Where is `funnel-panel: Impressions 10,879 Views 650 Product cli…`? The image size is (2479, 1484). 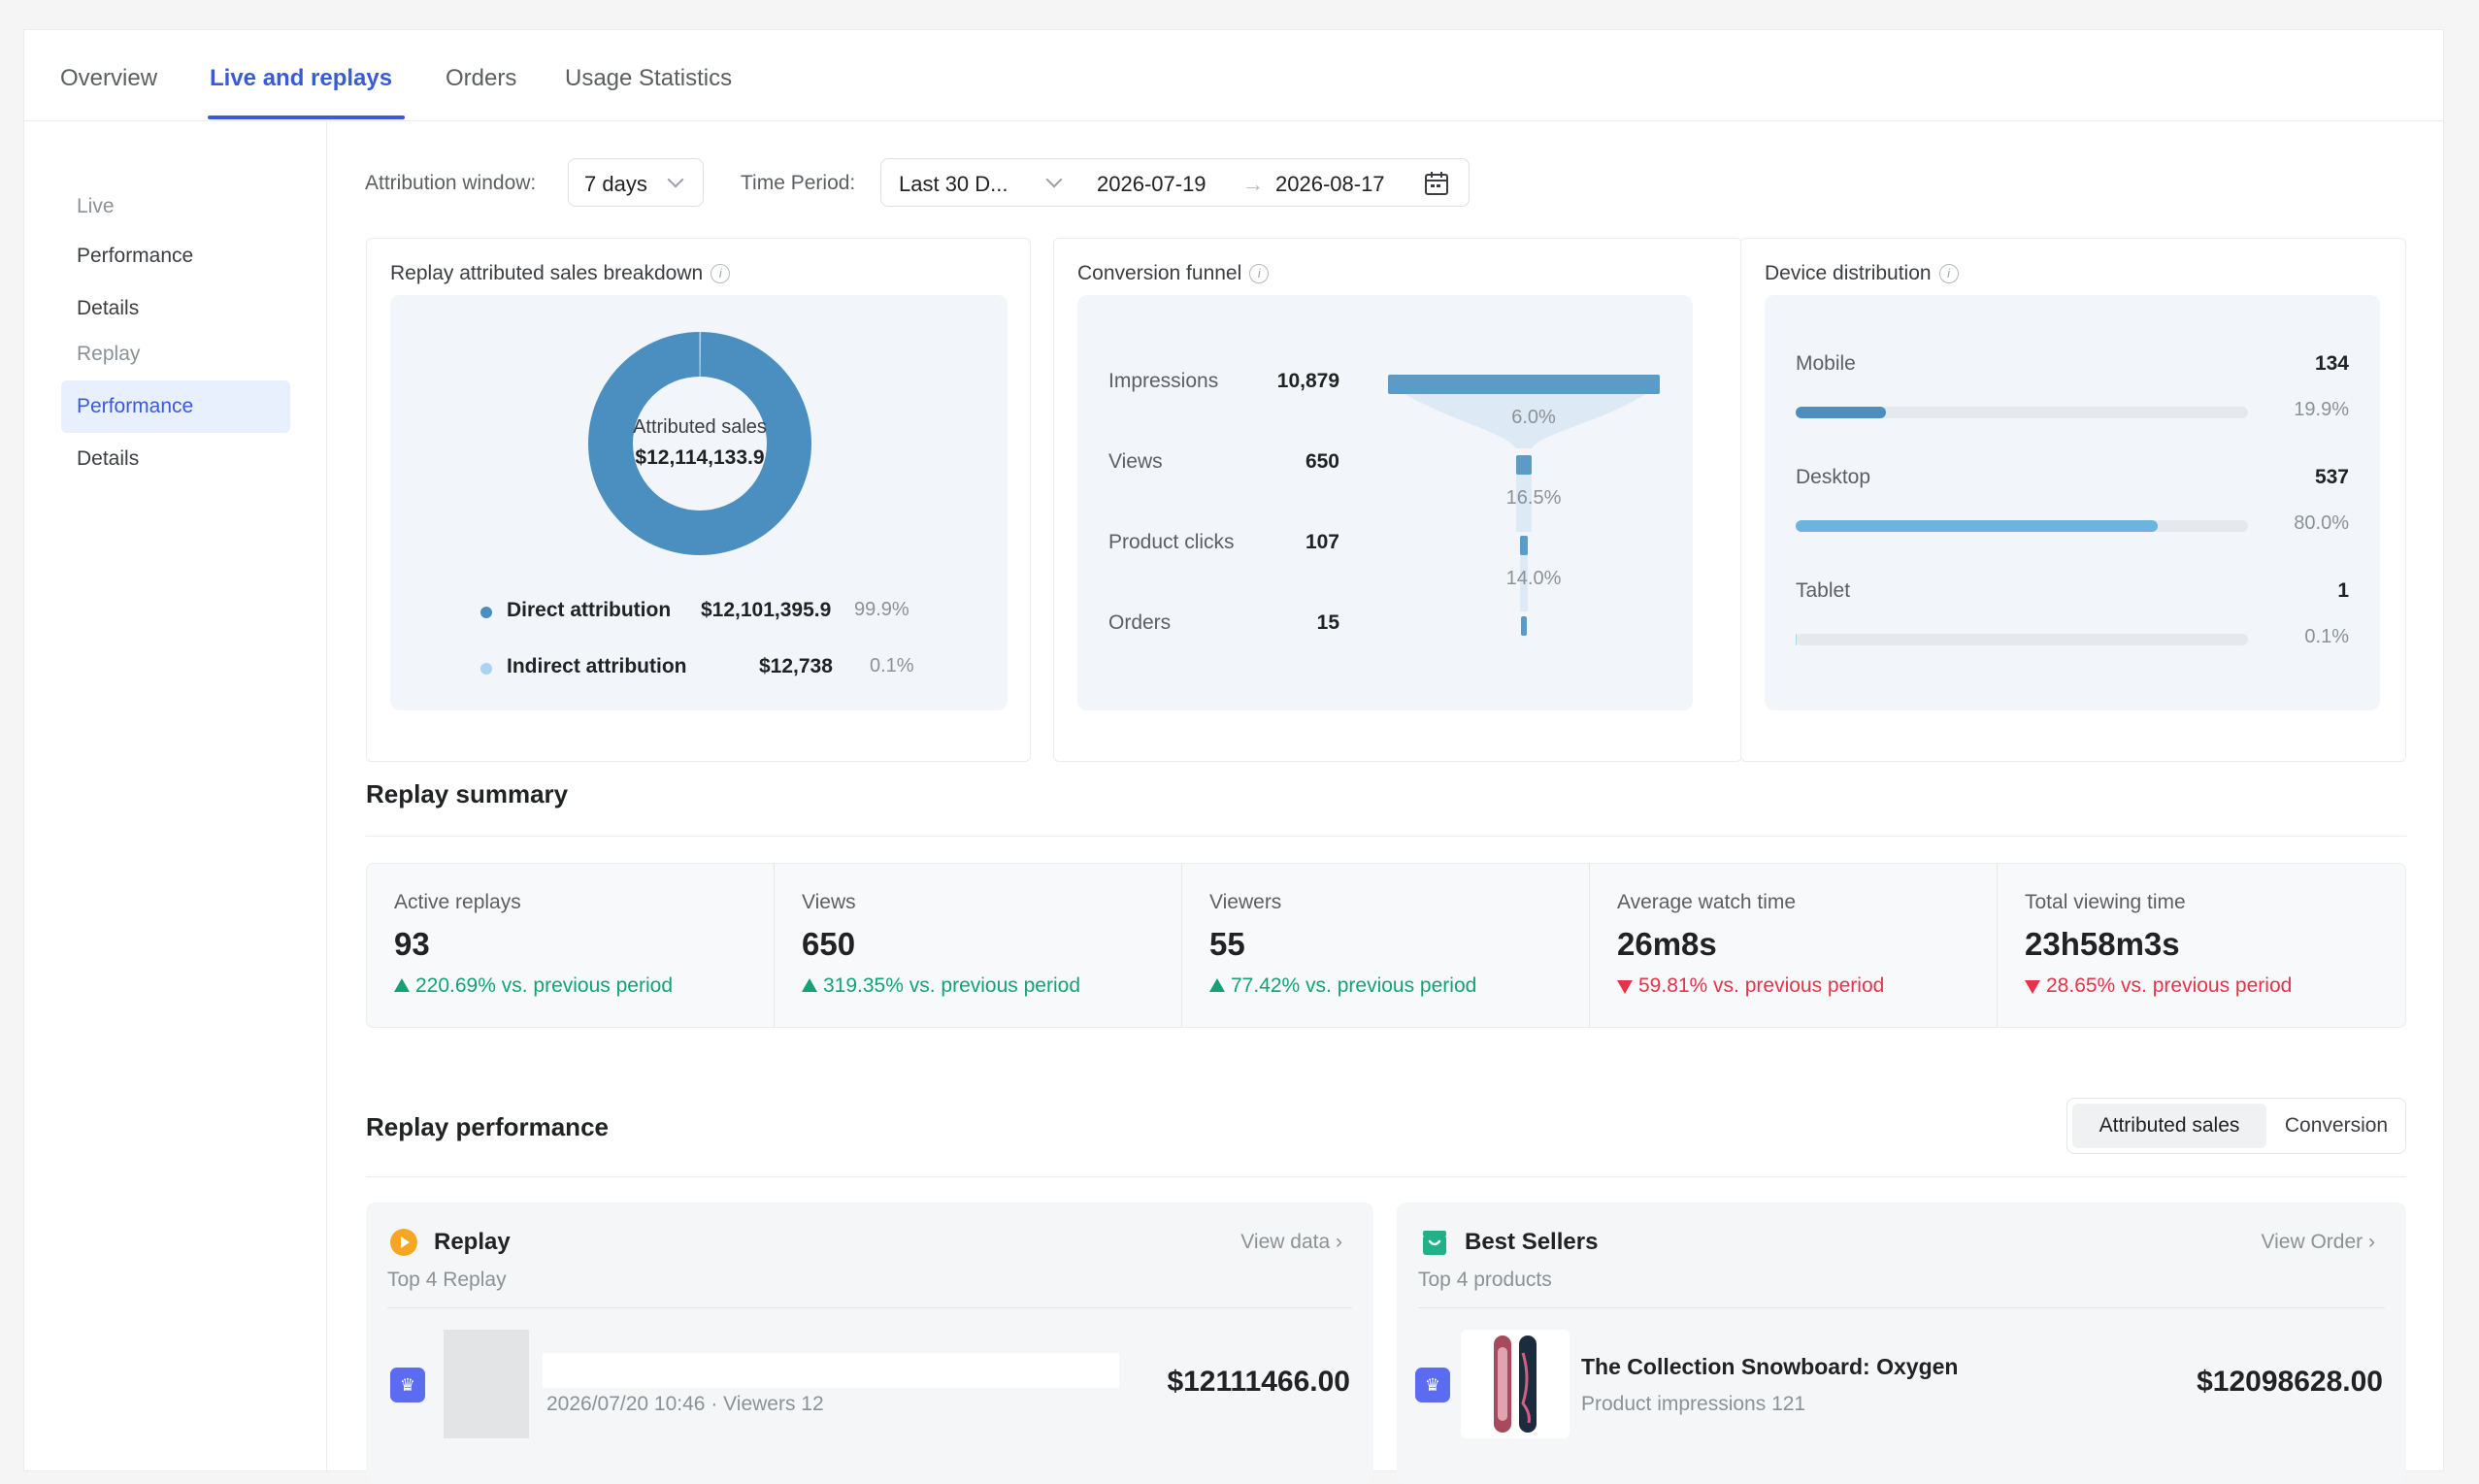 funnel-panel: Impressions 10,879 Views 650 Product cli… is located at coordinates (1385, 503).